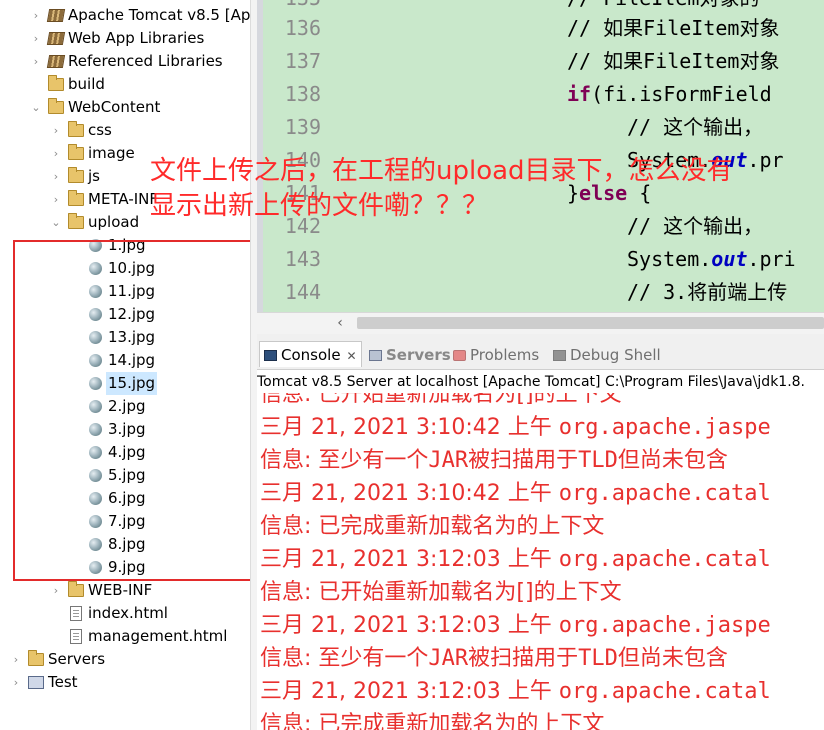 This screenshot has width=824, height=730. Describe the element at coordinates (125, 268) in the screenshot. I see `tree-item-file: 10.jpg` at that location.